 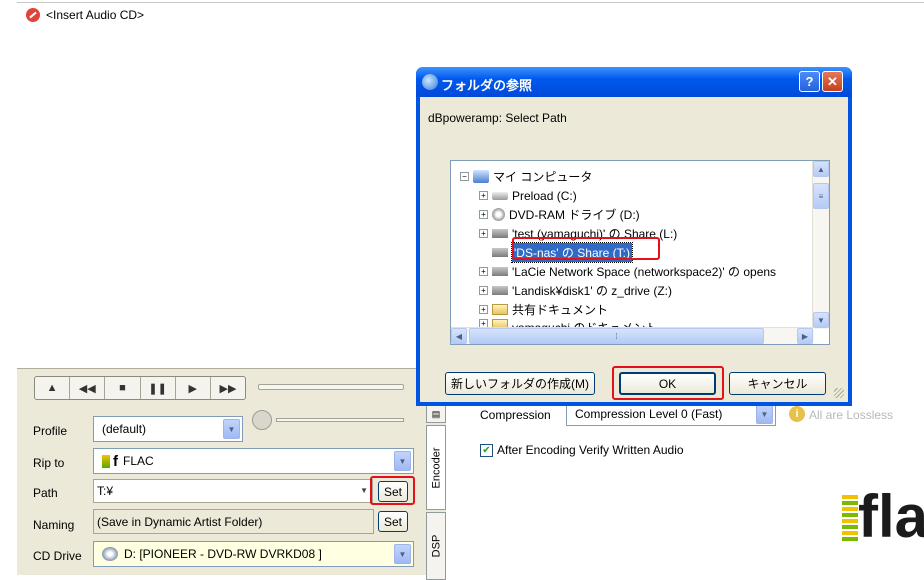 I want to click on dialog-app-icon, so click(x=430, y=82).